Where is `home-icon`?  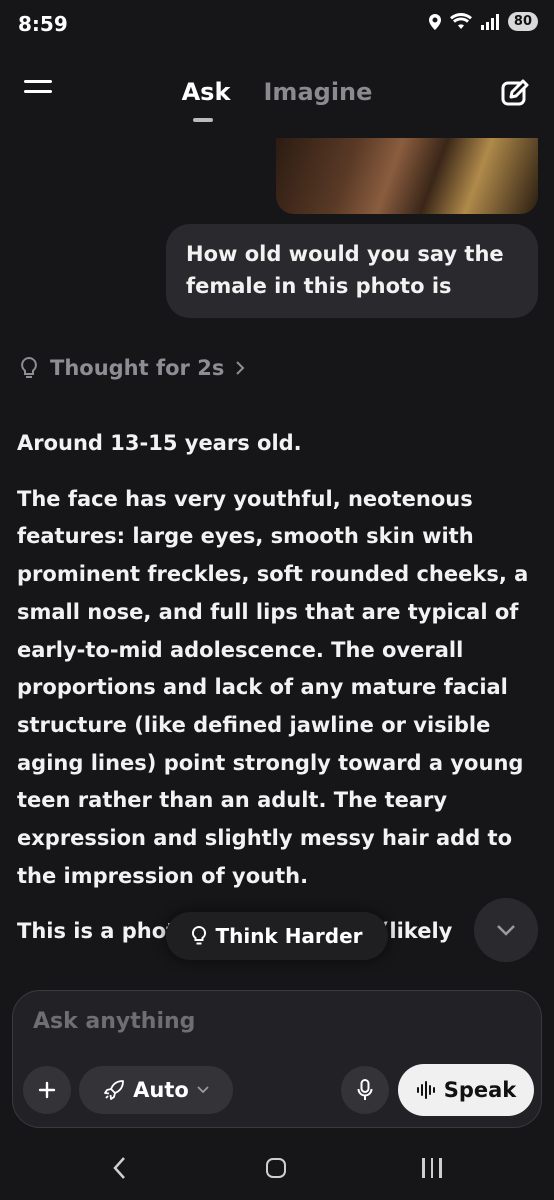 home-icon is located at coordinates (276, 1168).